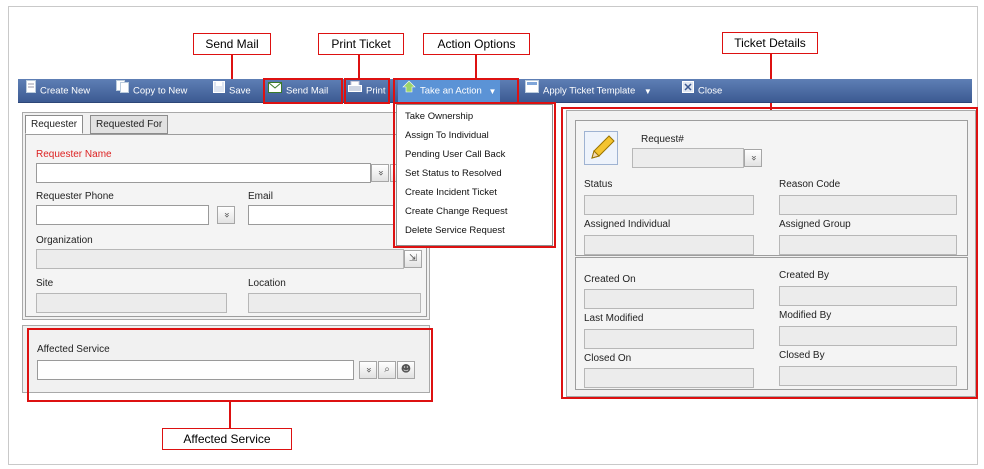 The height and width of the screenshot is (469, 984). I want to click on apply-template-label: Apply Ticket Template, so click(589, 91).